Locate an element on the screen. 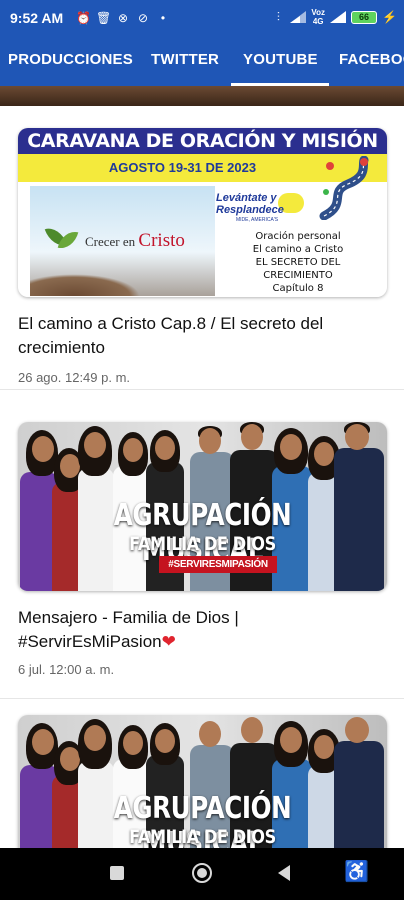 This screenshot has height=900, width=404. recent-apps-icon is located at coordinates (117, 873).